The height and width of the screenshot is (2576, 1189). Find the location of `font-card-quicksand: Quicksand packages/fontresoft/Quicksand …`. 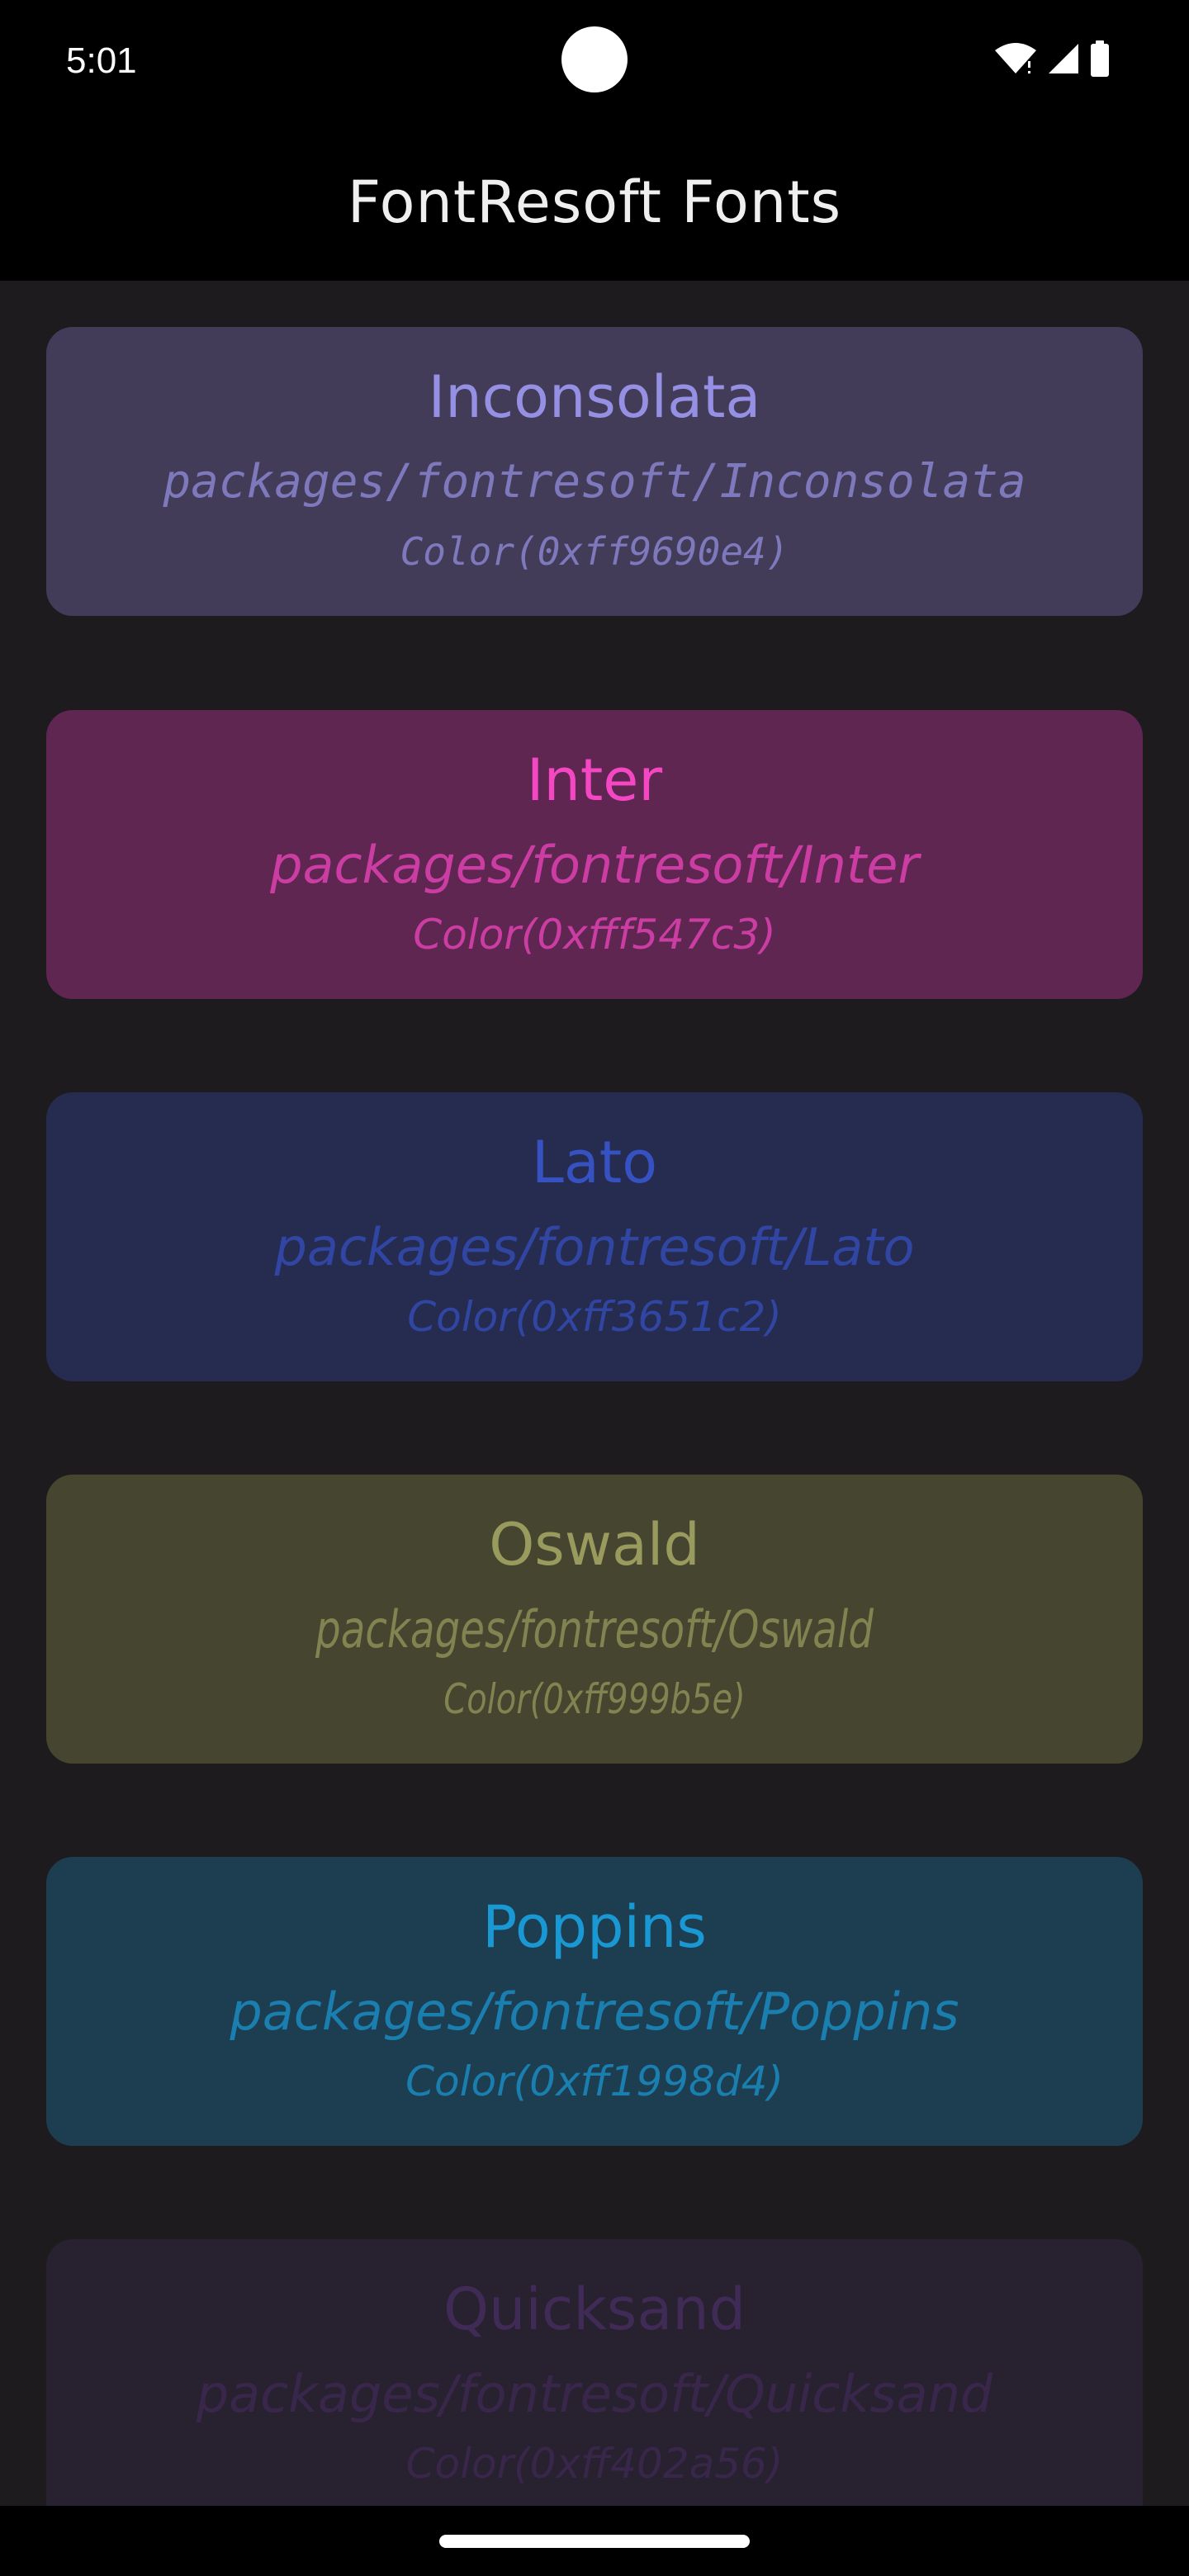

font-card-quicksand: Quicksand packages/fontresoft/Quicksand … is located at coordinates (594, 2372).